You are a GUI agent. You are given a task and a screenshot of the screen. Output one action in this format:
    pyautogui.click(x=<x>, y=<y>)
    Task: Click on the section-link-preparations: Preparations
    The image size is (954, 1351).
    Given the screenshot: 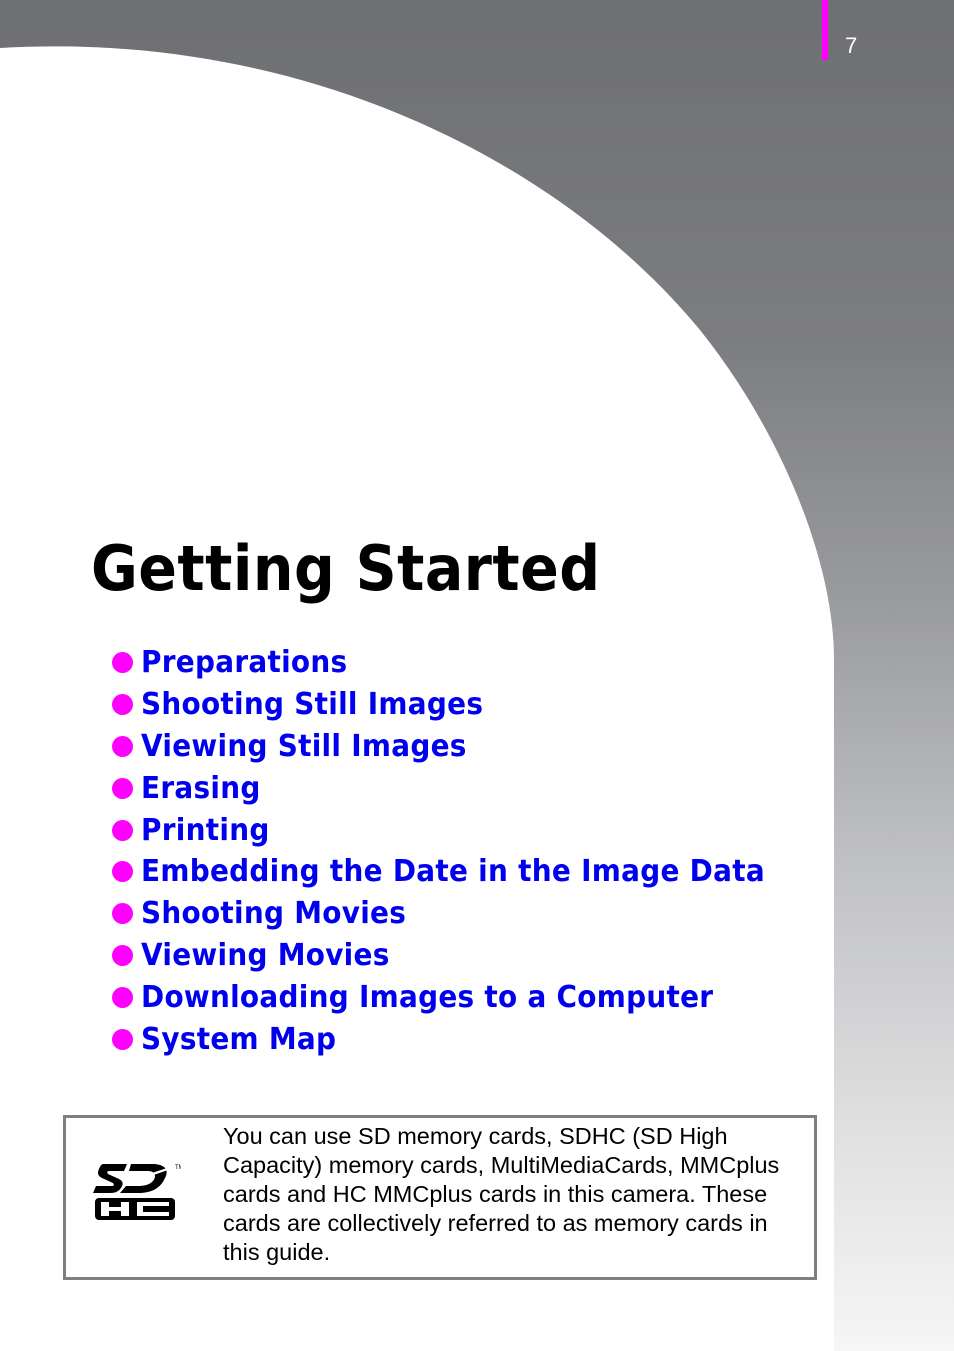 What is the action you would take?
    pyautogui.click(x=244, y=662)
    